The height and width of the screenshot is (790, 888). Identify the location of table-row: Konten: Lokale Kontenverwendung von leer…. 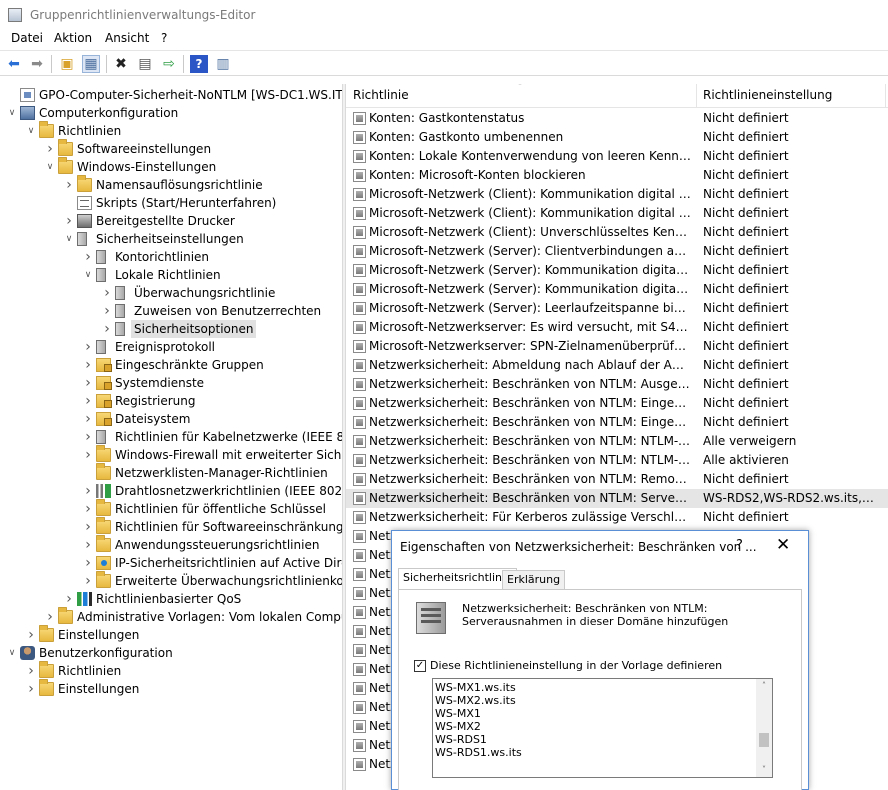
(617, 156).